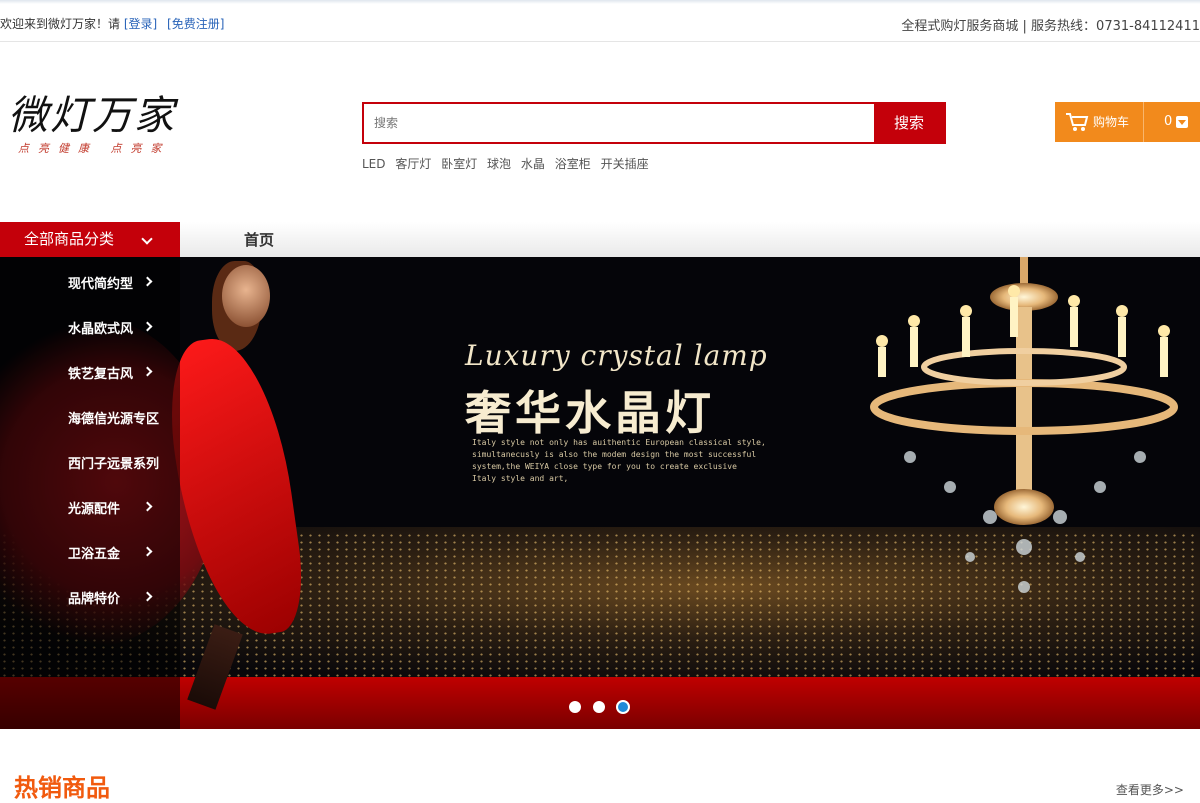 The width and height of the screenshot is (1200, 803). What do you see at coordinates (124, 598) in the screenshot?
I see `category-item-brand-specials: 品牌特价` at bounding box center [124, 598].